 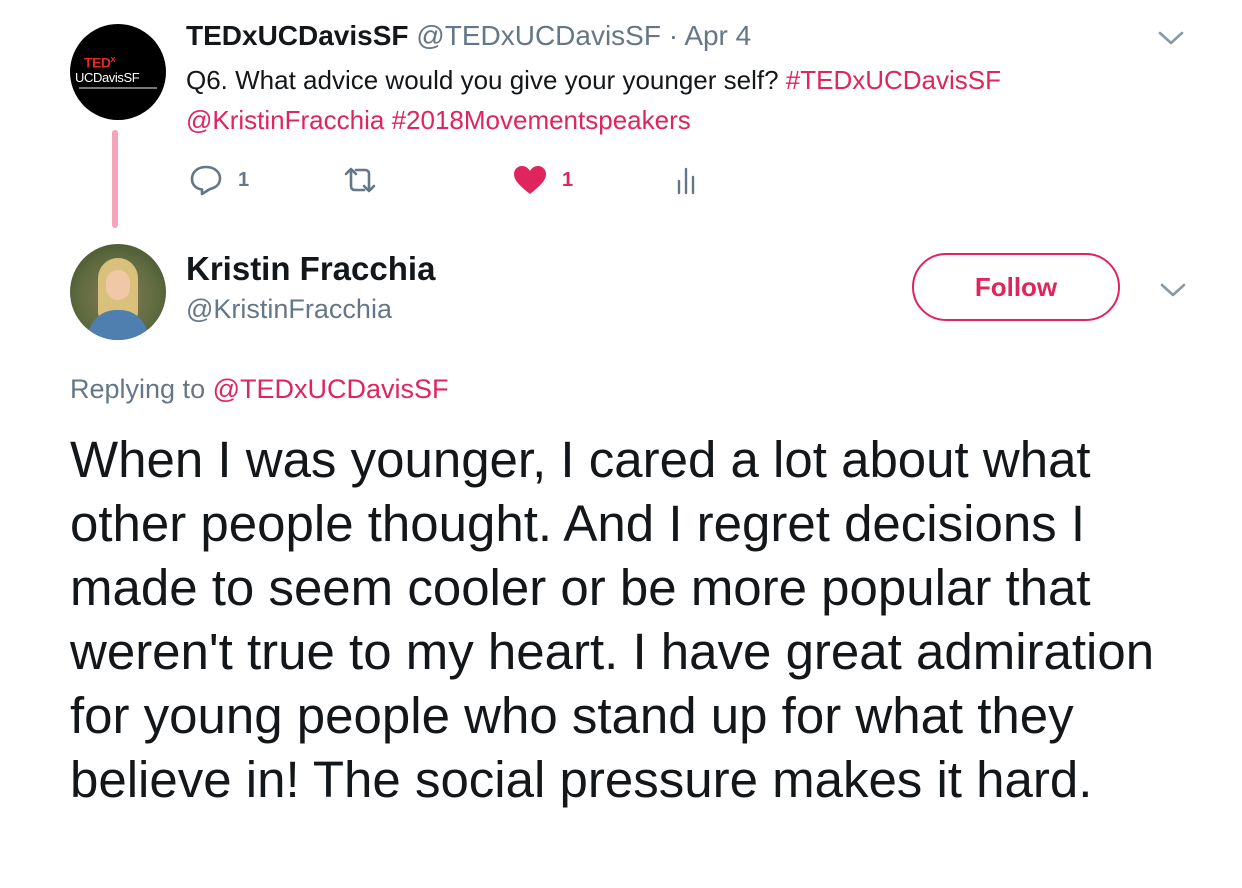 I want to click on parent-tweet-header: TEDxUCDavisSF @TEDxUCDavisSF · Apr 4, so click(x=468, y=36).